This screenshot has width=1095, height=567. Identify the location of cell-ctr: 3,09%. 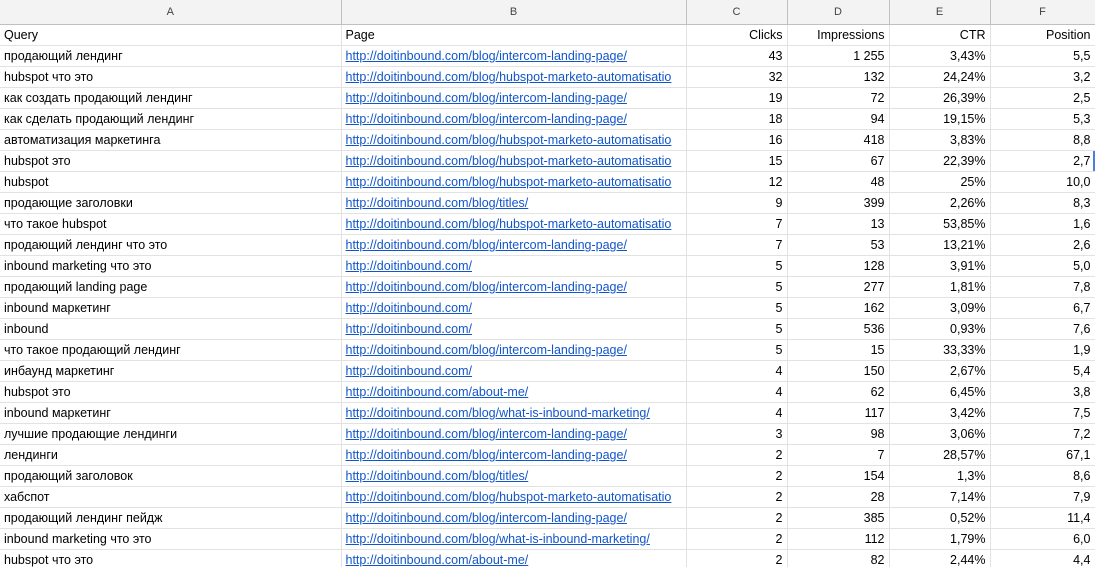
(940, 308).